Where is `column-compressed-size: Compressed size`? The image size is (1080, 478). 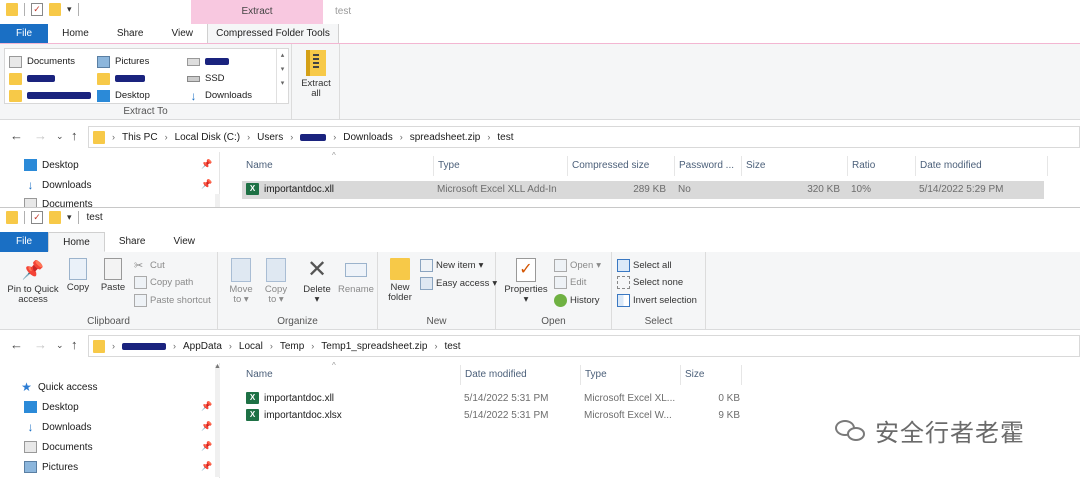
column-compressed-size: Compressed size is located at coordinates (620, 166).